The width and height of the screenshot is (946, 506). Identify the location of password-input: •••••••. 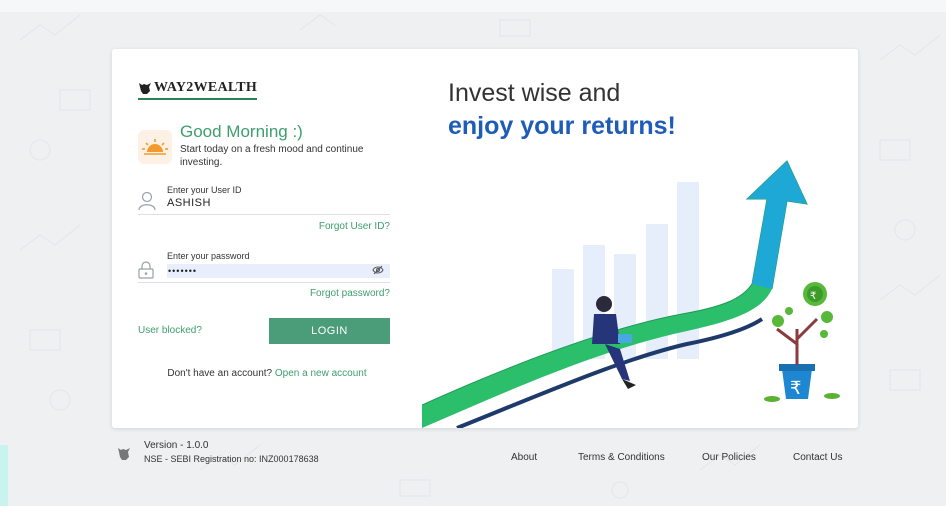
(278, 271).